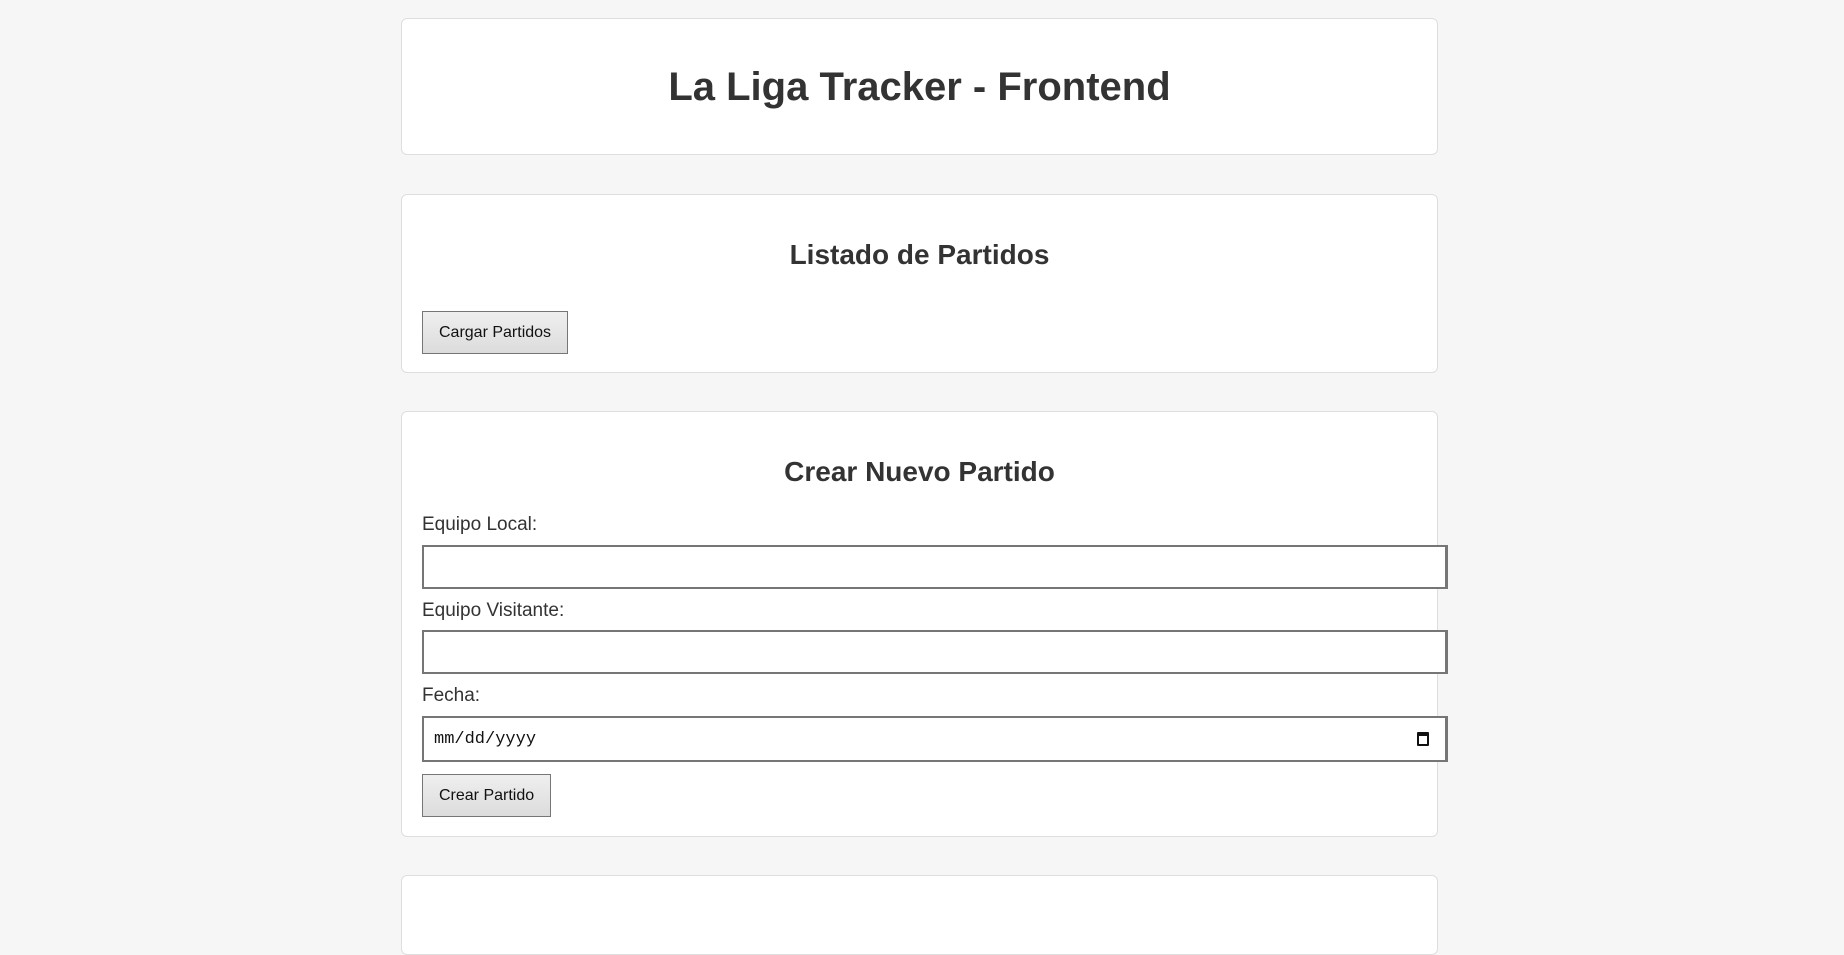 Image resolution: width=1844 pixels, height=955 pixels. What do you see at coordinates (493, 610) in the screenshot?
I see `away-team-label: Equipo Visitante:` at bounding box center [493, 610].